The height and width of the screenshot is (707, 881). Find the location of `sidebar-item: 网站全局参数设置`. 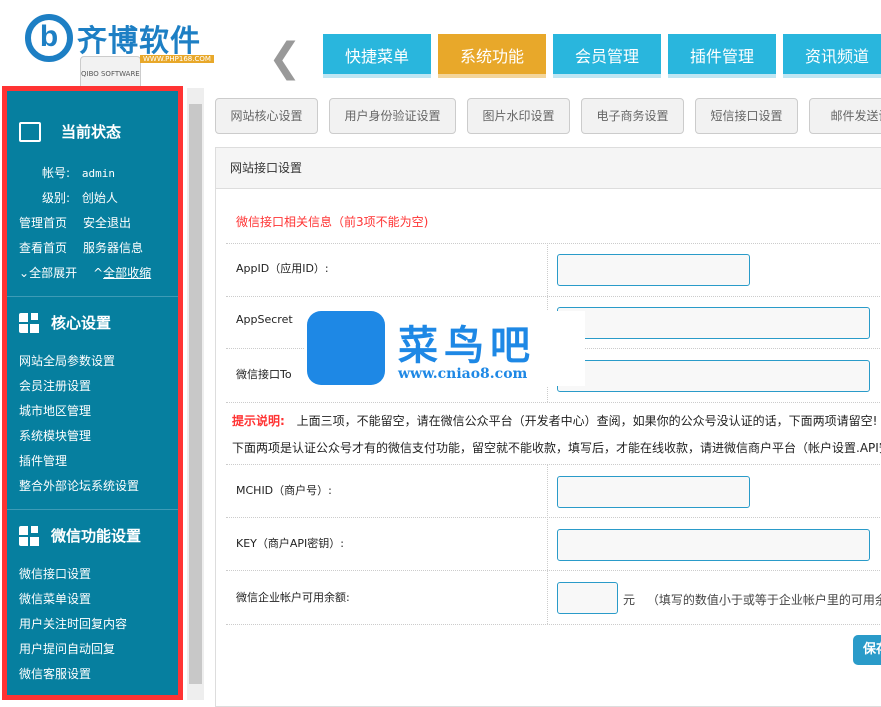

sidebar-item: 网站全局参数设置 is located at coordinates (92, 361).